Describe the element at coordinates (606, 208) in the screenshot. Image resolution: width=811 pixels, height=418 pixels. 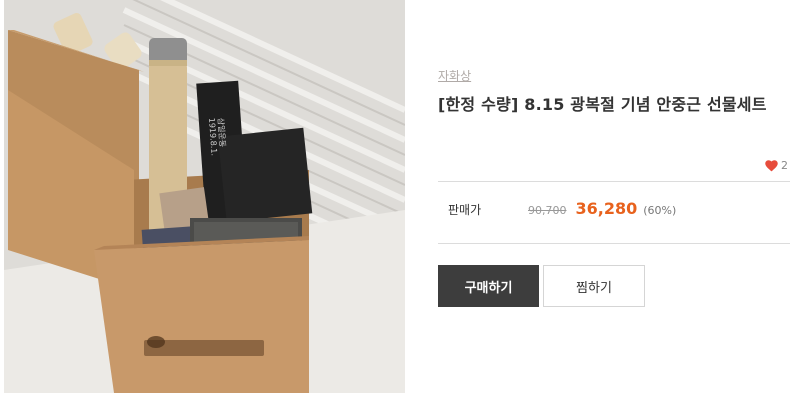
I see `sale-price: 36,280` at that location.